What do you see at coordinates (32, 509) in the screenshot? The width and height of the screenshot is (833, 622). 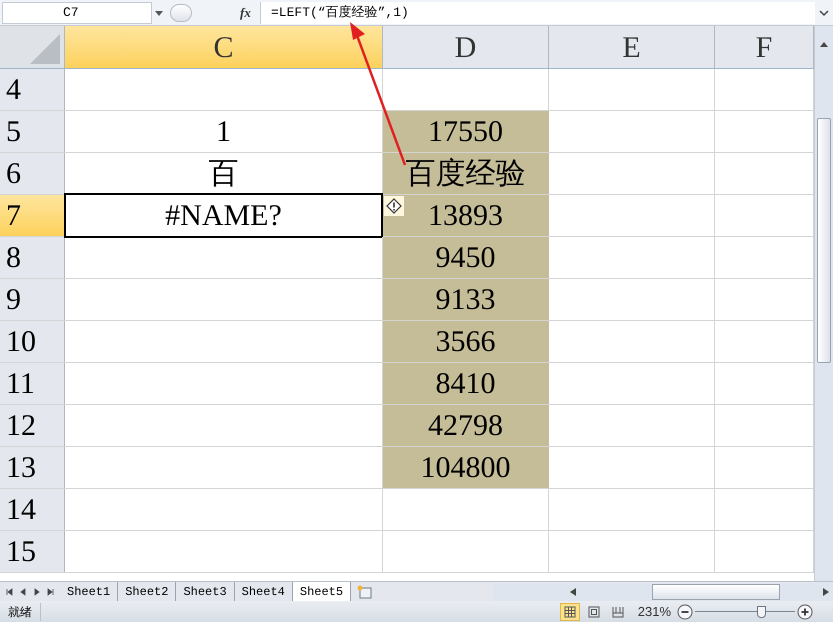 I see `row-header: 14` at bounding box center [32, 509].